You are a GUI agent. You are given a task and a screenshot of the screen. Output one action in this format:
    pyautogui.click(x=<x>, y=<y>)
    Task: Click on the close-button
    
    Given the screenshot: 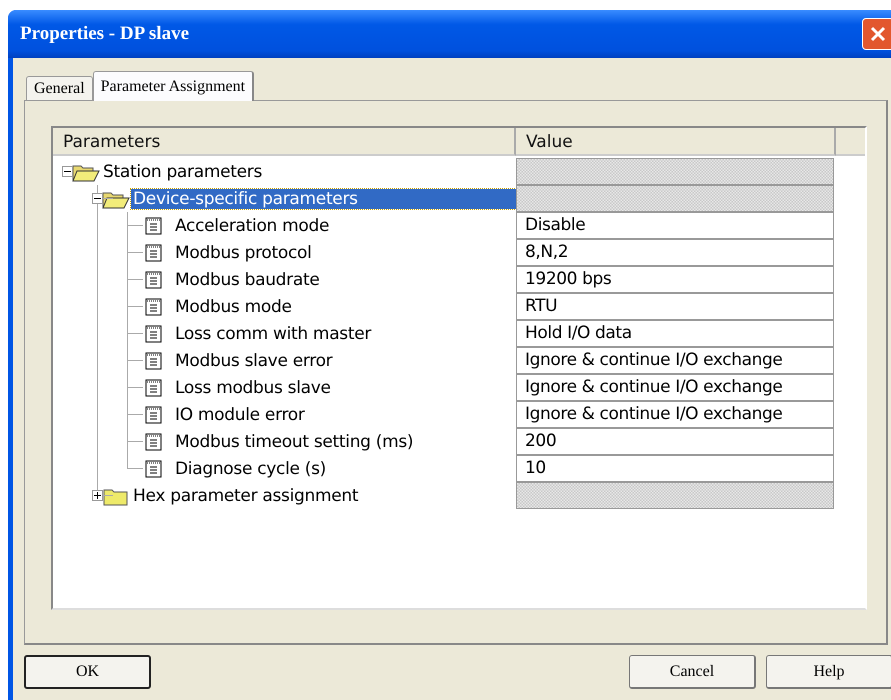 What is the action you would take?
    pyautogui.click(x=876, y=34)
    